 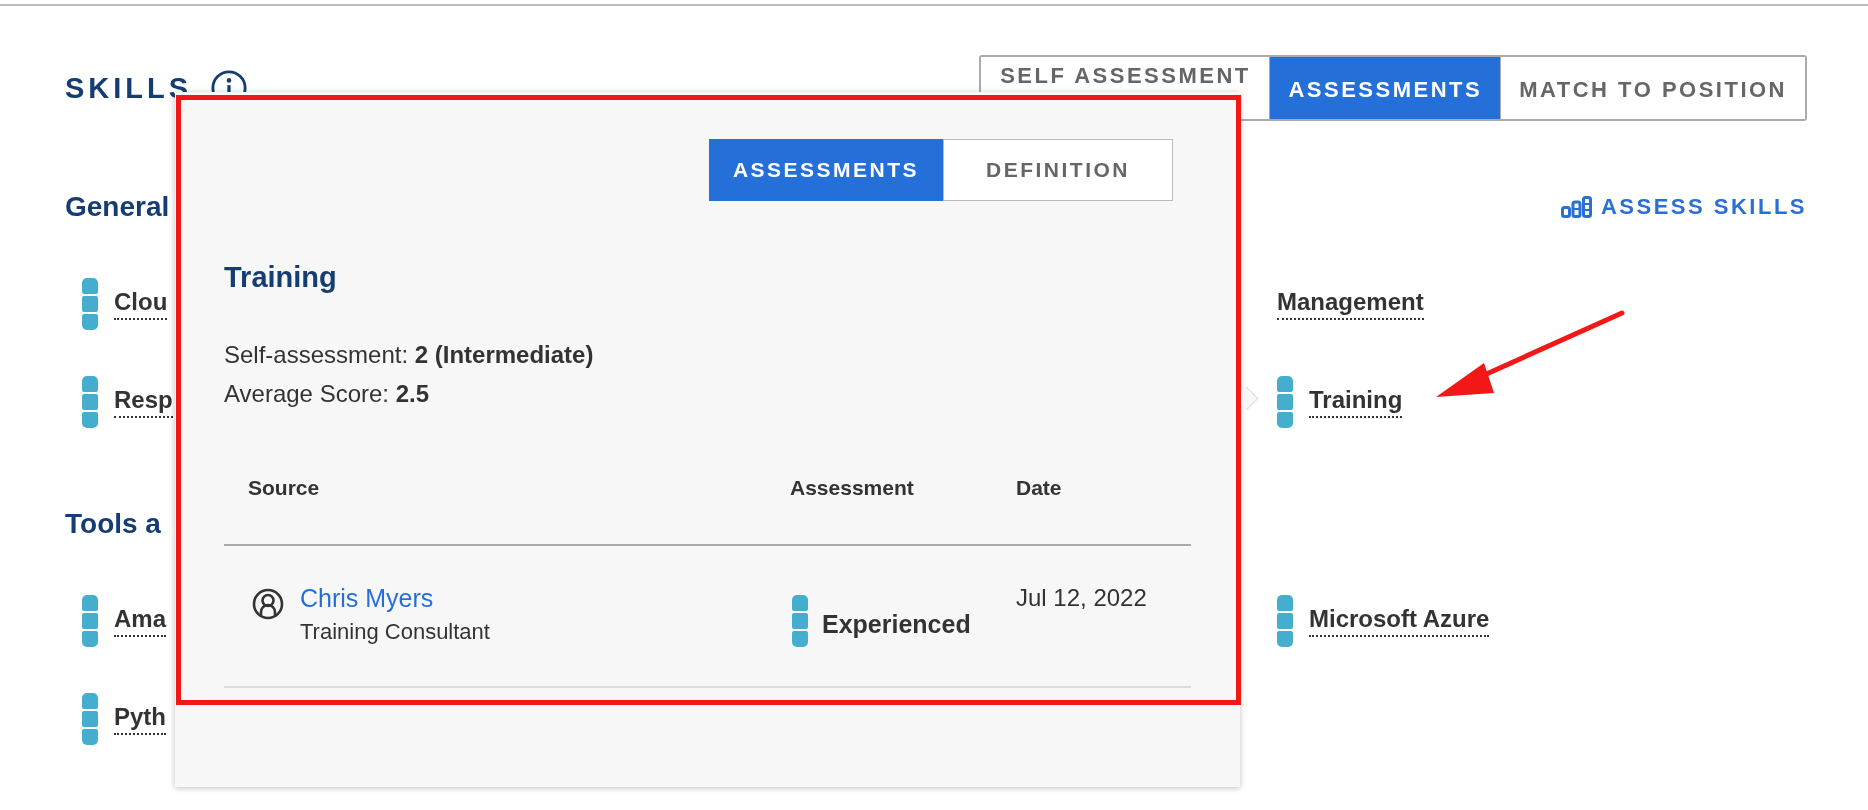 I want to click on popover-tab: DEFINITION, so click(x=1058, y=170).